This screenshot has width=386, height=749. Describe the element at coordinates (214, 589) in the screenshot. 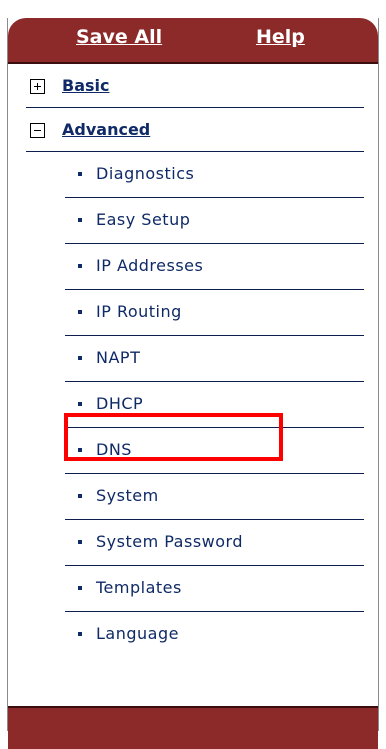

I see `nav-item-templates: Templates` at that location.